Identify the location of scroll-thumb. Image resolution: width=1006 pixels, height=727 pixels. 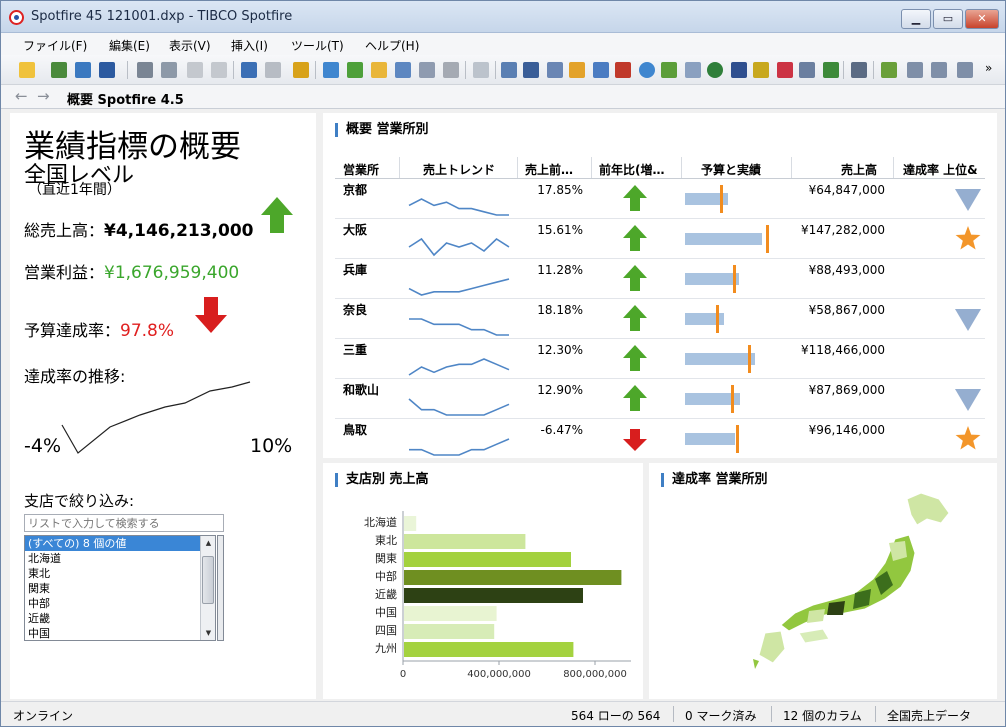
(208, 580).